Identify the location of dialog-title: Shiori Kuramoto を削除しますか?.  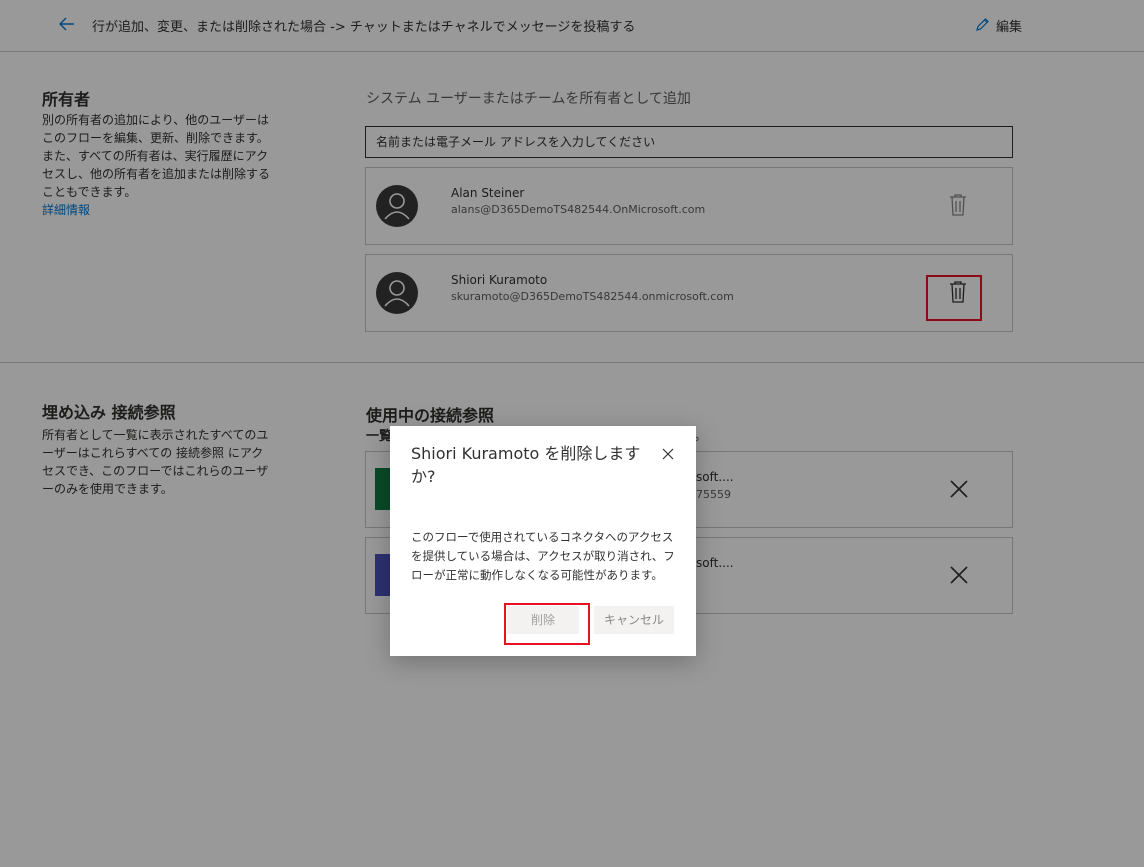
(526, 465).